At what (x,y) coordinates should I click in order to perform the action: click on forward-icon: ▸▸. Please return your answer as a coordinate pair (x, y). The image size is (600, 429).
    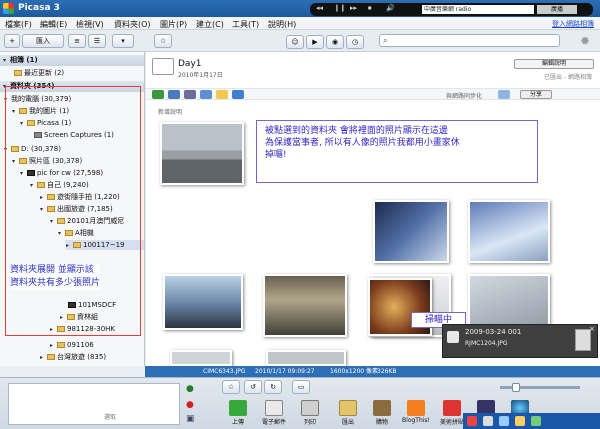
    Looking at the image, I should click on (353, 8).